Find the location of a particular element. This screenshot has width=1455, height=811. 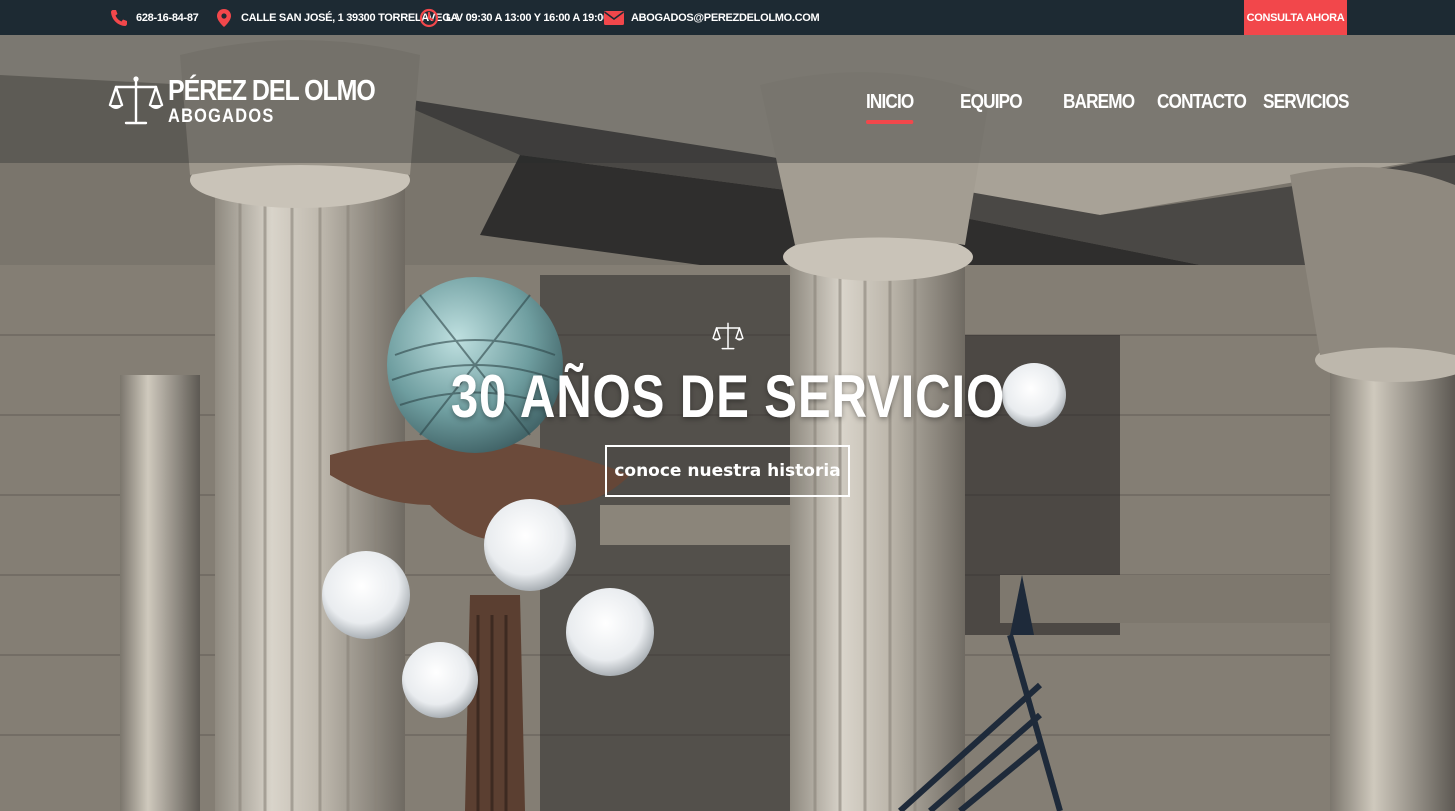

hours-text: L-V 09:30 A 13:00 Y 16:00 A 19:00 is located at coordinates (527, 17).